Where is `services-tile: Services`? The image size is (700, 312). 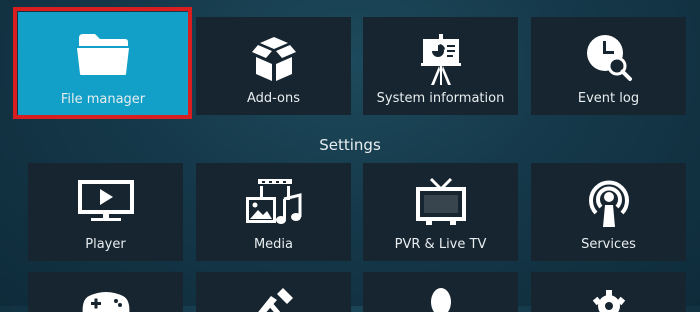 services-tile: Services is located at coordinates (608, 212).